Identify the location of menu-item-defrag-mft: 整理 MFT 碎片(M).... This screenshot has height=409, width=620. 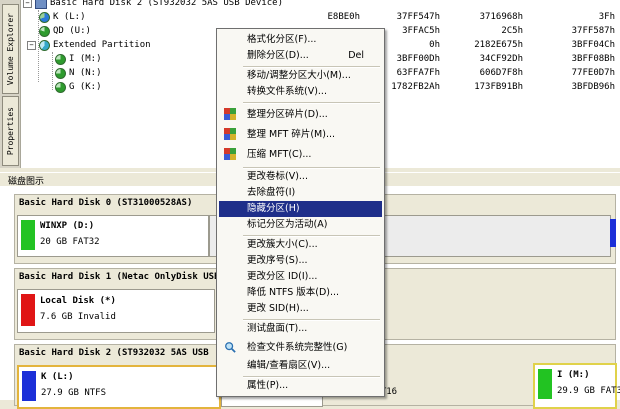
(300, 135).